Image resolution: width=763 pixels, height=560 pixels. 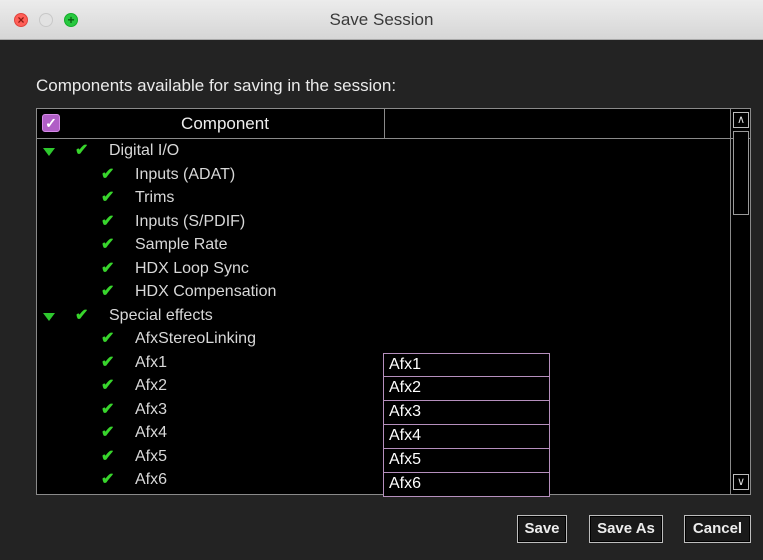 What do you see at coordinates (466, 461) in the screenshot?
I see `name-field: Afx5` at bounding box center [466, 461].